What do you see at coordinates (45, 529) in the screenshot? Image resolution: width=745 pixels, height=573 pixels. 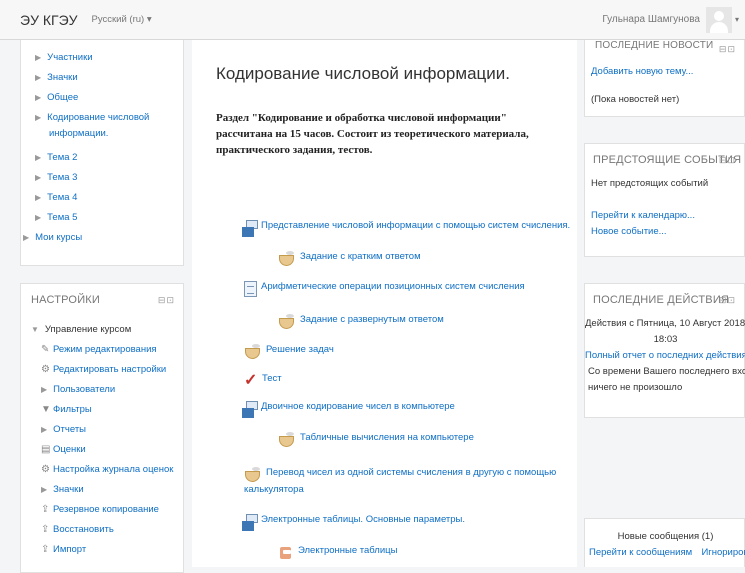 I see `restore-icon: ⇪` at bounding box center [45, 529].